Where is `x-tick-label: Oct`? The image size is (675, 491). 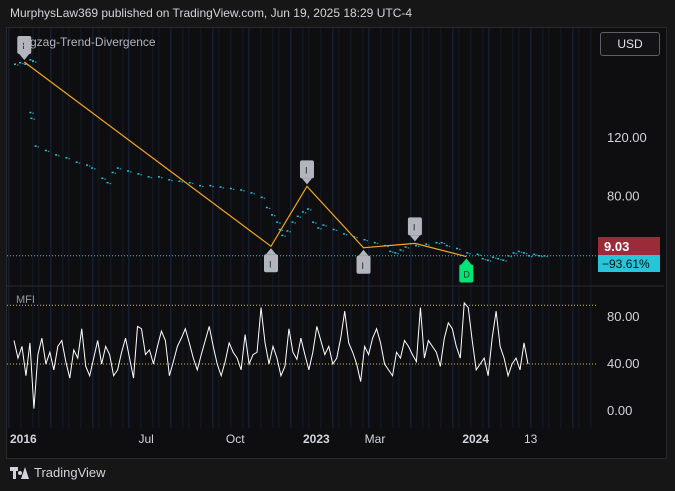
x-tick-label: Oct is located at coordinates (235, 439).